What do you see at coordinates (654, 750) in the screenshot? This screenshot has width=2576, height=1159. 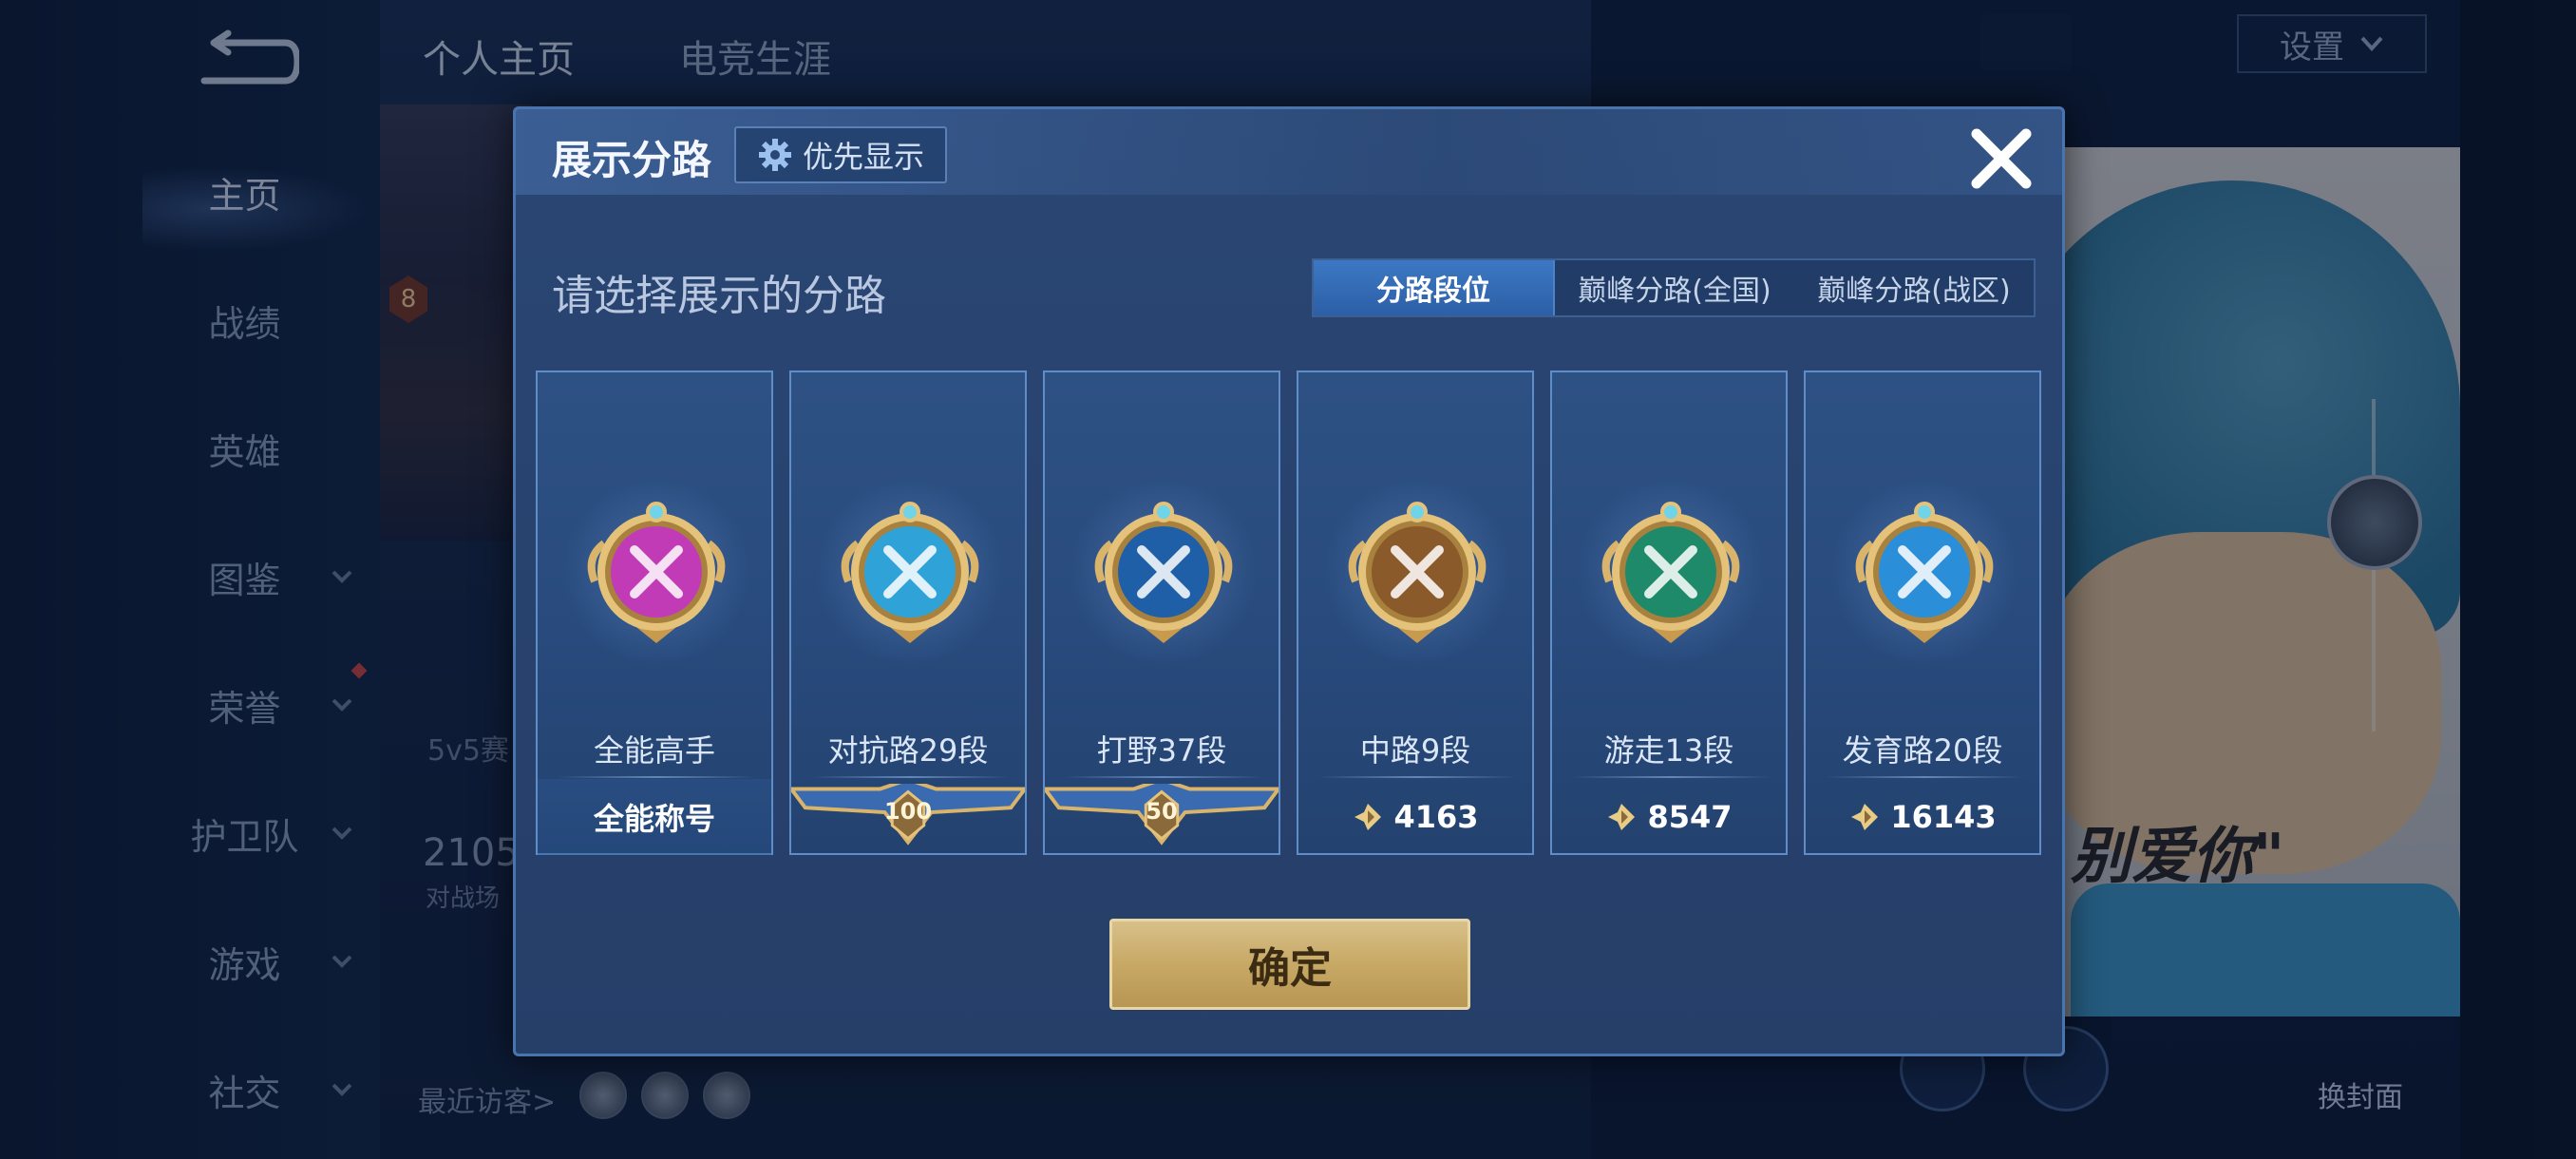 I see `lane-rank-label: 全能高手` at bounding box center [654, 750].